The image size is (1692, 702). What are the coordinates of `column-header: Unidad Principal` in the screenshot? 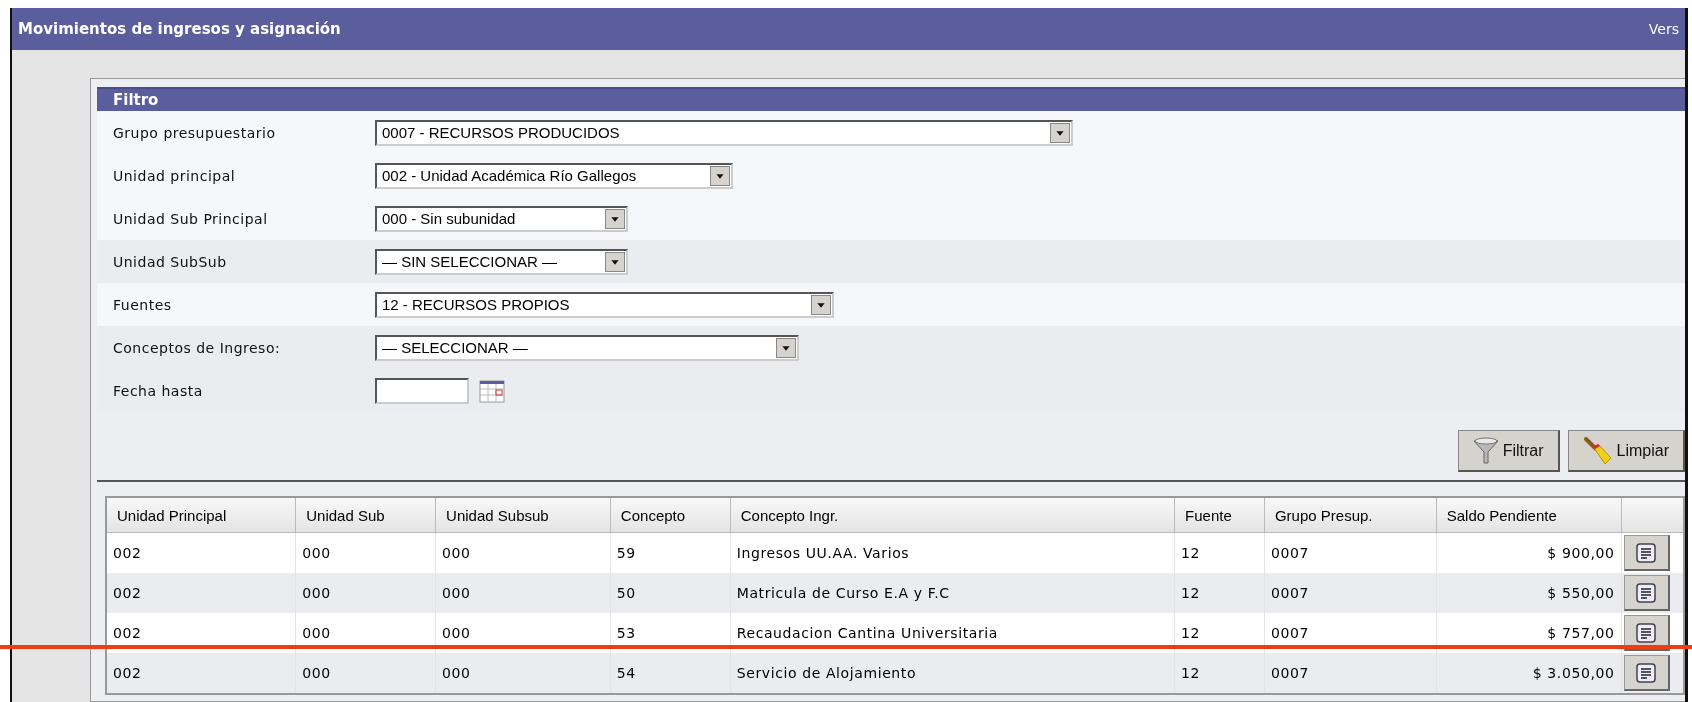 It's located at (201, 515).